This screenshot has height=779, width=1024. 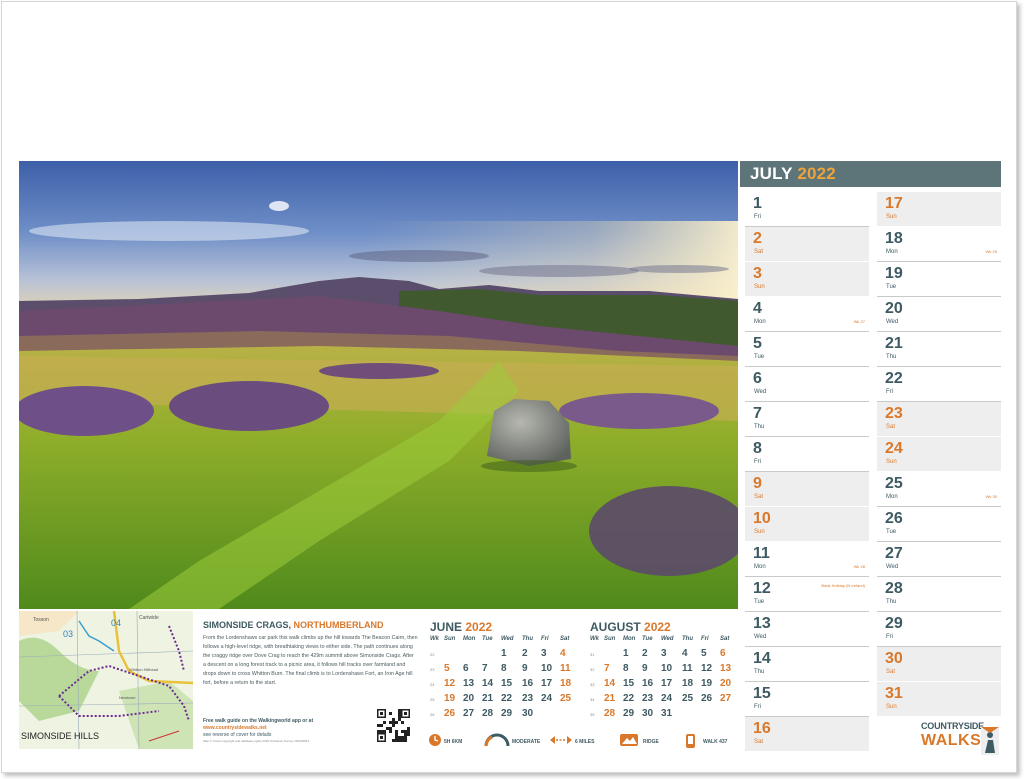 What do you see at coordinates (450, 698) in the screenshot?
I see `date-cell: 19` at bounding box center [450, 698].